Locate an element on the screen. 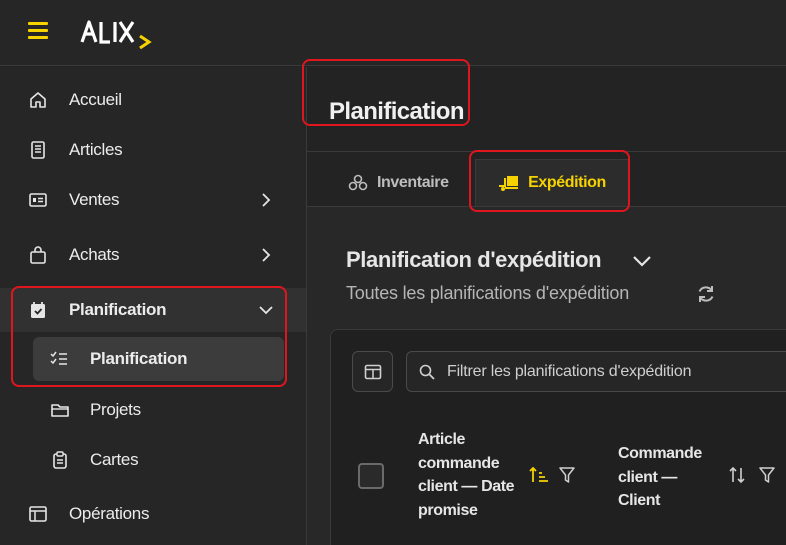 Image resolution: width=786 pixels, height=545 pixels. column-header-date-promise: Article commande client — Date promise is located at coordinates (473, 475).